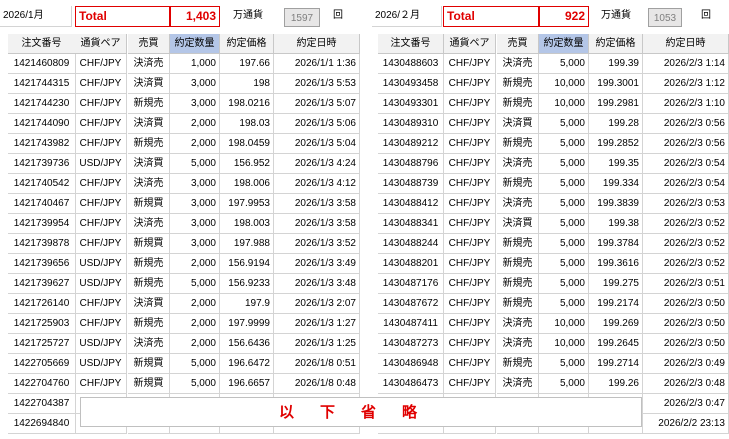 The image size is (729, 439). What do you see at coordinates (42, 64) in the screenshot?
I see `left-row-0-col-0: 1421460809` at bounding box center [42, 64].